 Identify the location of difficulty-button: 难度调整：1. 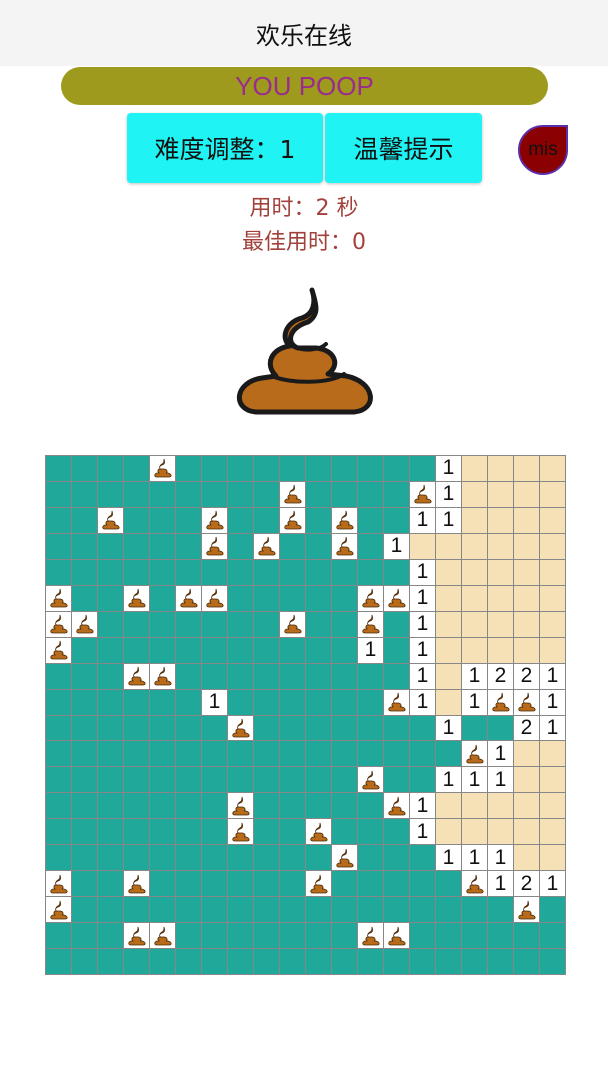
(225, 148).